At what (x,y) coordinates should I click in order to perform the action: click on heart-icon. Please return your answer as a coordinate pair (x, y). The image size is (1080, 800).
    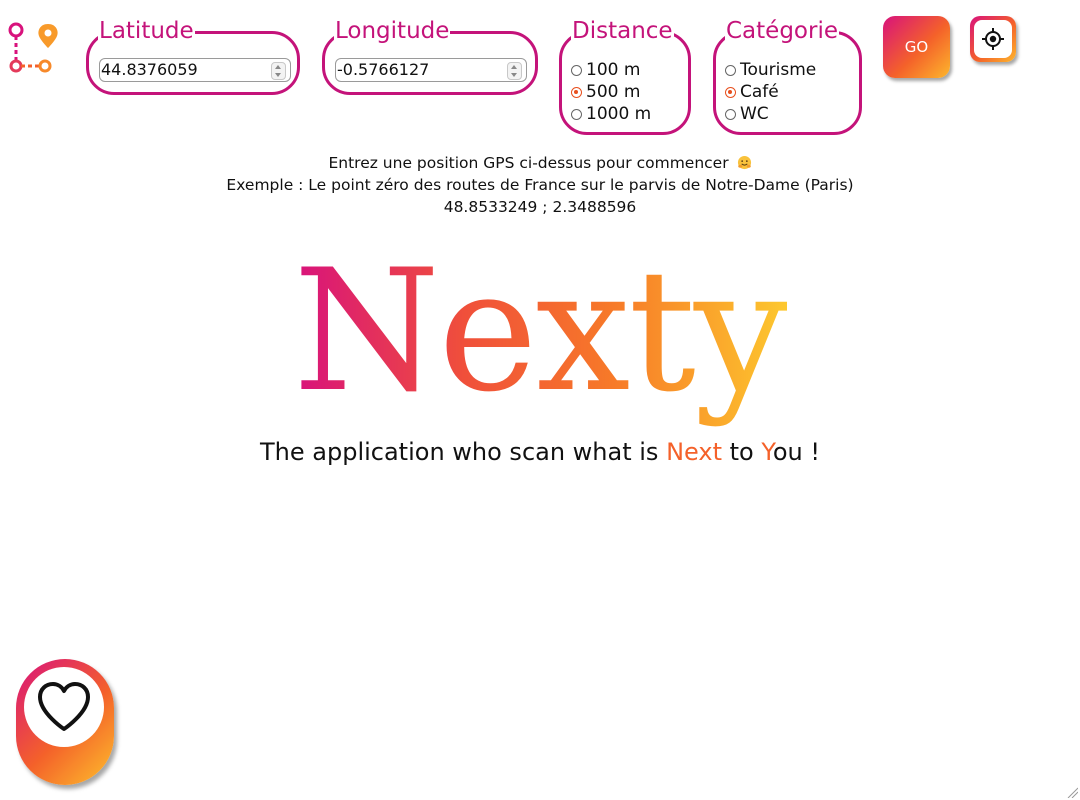
    Looking at the image, I should click on (64, 706).